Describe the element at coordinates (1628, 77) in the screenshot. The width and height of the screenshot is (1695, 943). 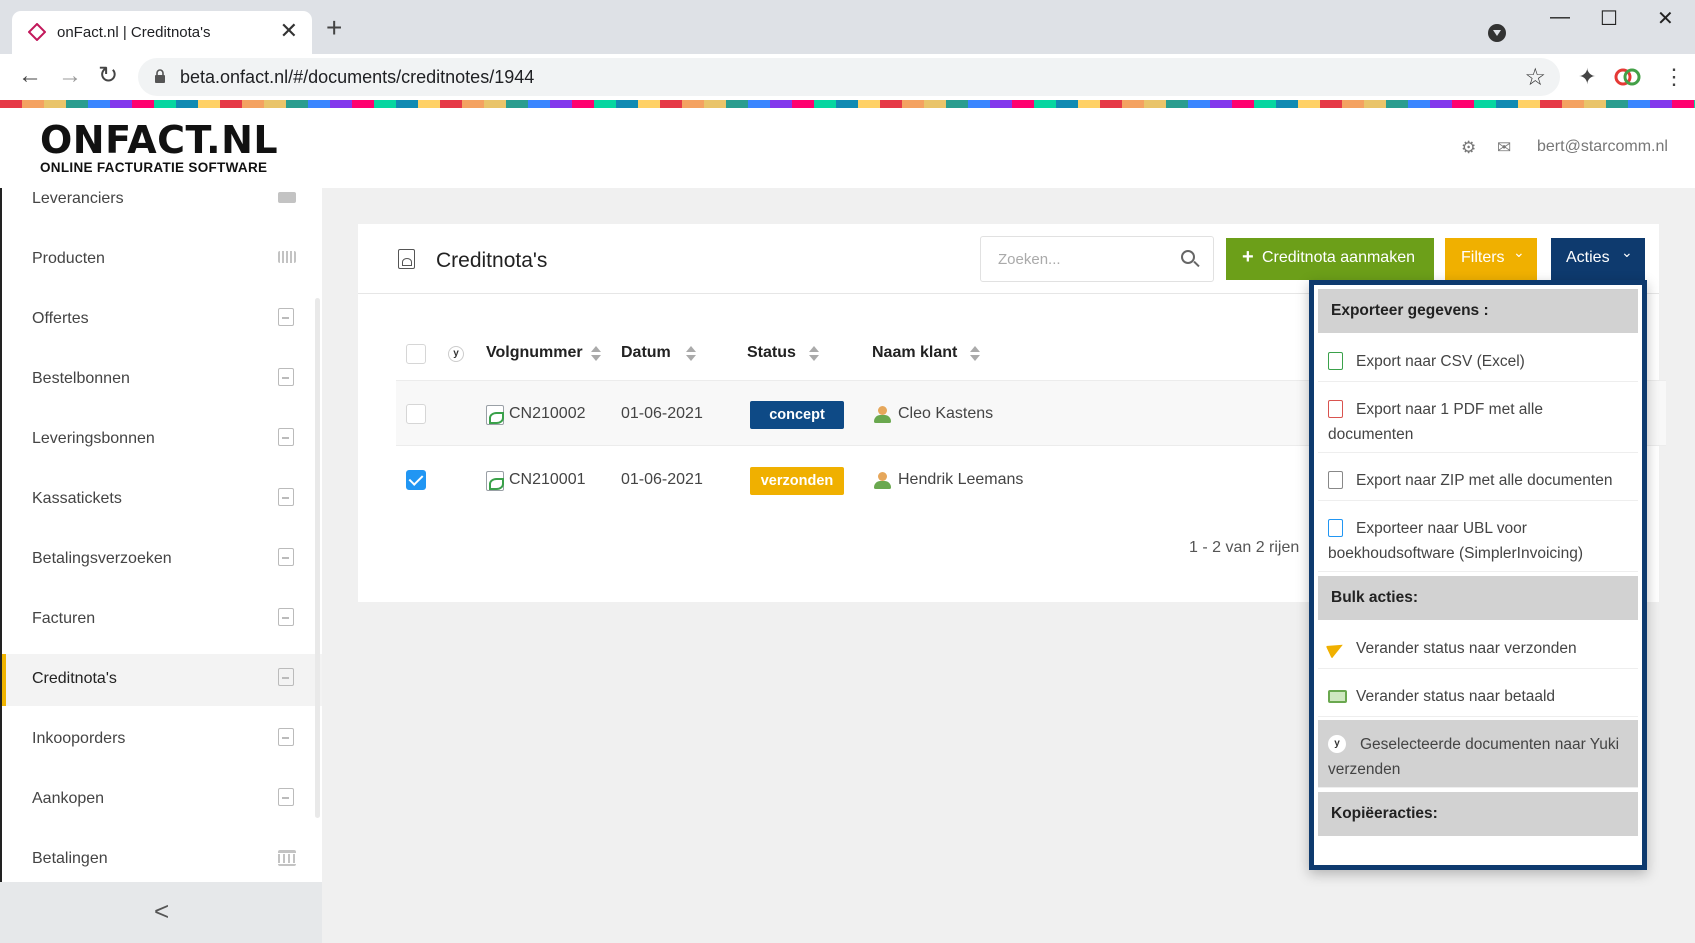
I see `extension-rings-icon` at that location.